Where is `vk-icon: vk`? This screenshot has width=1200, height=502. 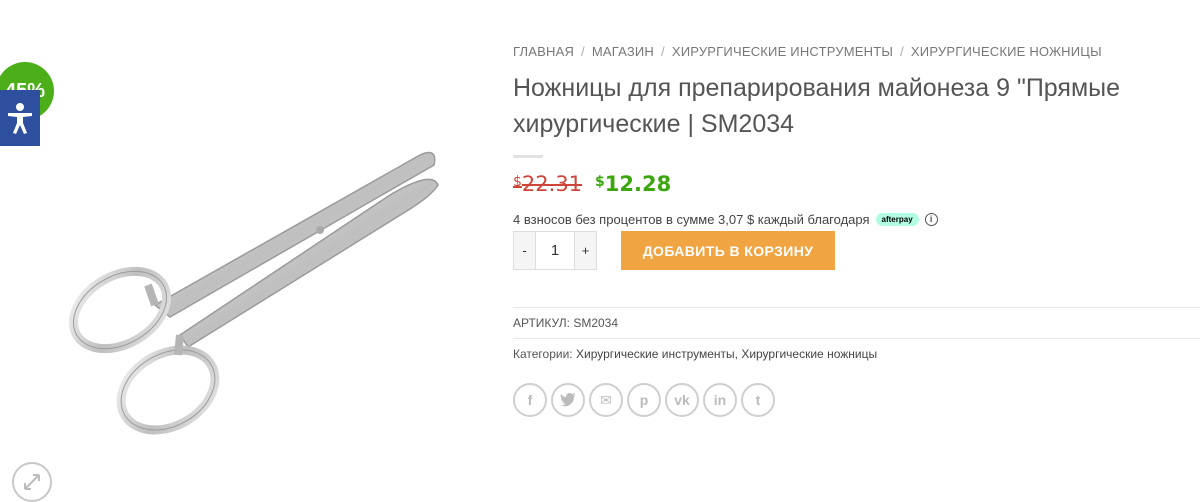 vk-icon: vk is located at coordinates (682, 400).